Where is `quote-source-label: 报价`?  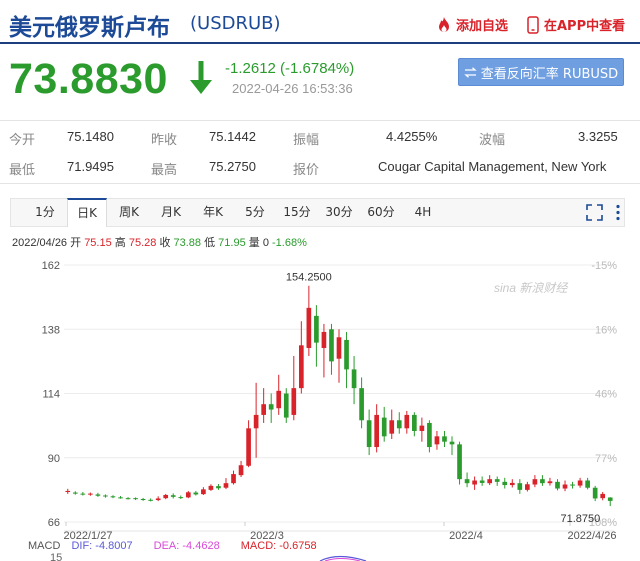 quote-source-label: 报价 is located at coordinates (306, 169).